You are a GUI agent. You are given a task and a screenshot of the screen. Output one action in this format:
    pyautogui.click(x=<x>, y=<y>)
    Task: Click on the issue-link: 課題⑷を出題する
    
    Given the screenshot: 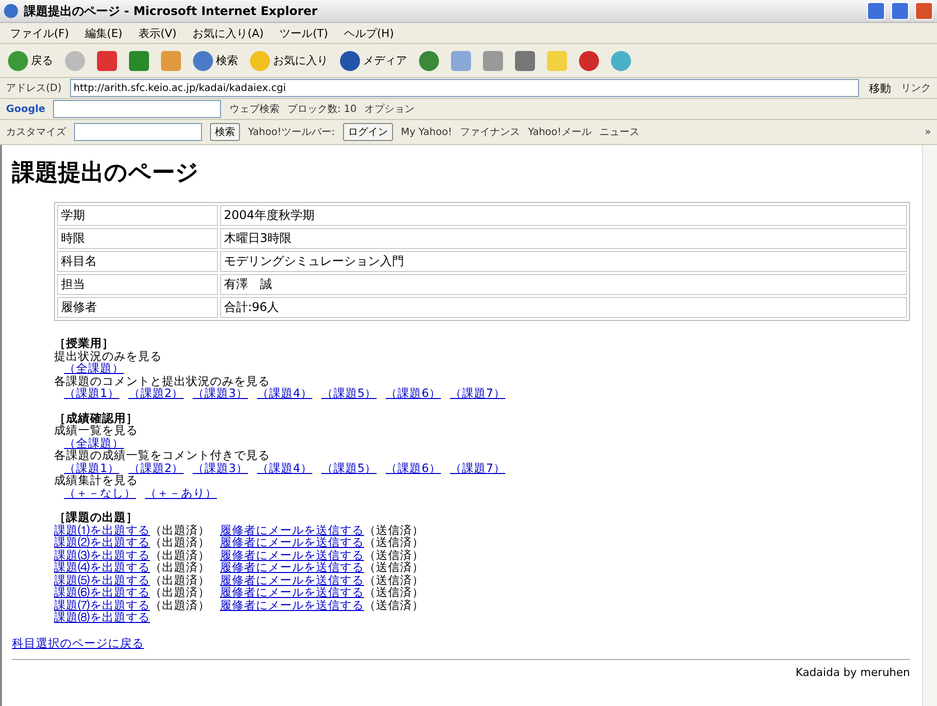 What is the action you would take?
    pyautogui.click(x=102, y=567)
    